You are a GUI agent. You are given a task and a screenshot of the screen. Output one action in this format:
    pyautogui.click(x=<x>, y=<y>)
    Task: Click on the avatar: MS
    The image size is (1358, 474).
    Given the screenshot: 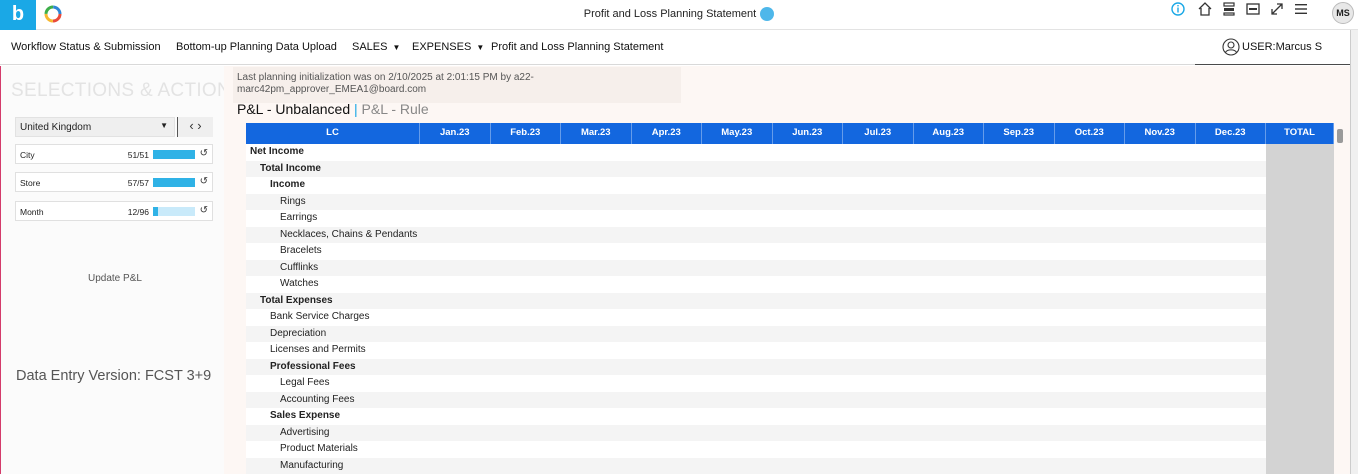 What is the action you would take?
    pyautogui.click(x=1343, y=13)
    